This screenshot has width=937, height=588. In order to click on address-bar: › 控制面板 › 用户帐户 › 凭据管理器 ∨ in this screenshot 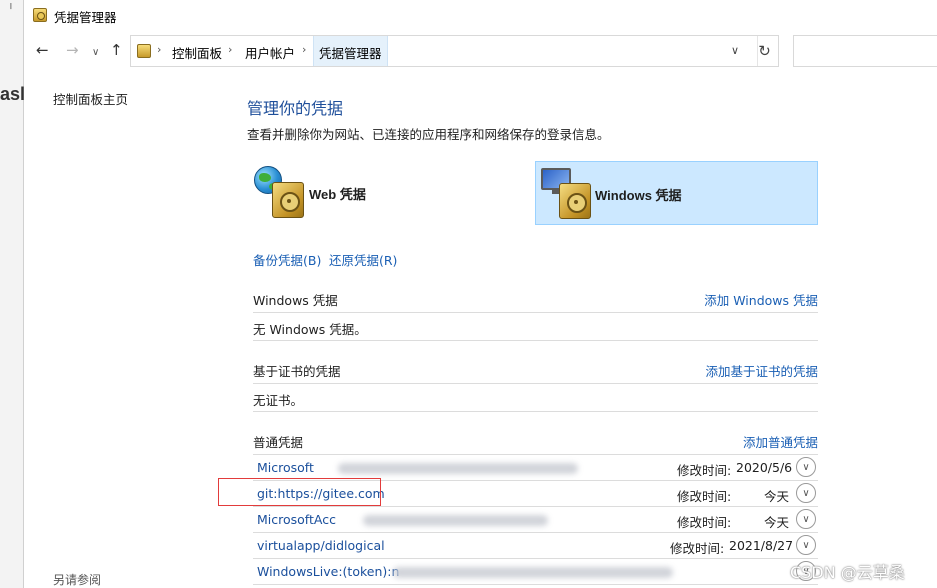, I will do `click(454, 51)`.